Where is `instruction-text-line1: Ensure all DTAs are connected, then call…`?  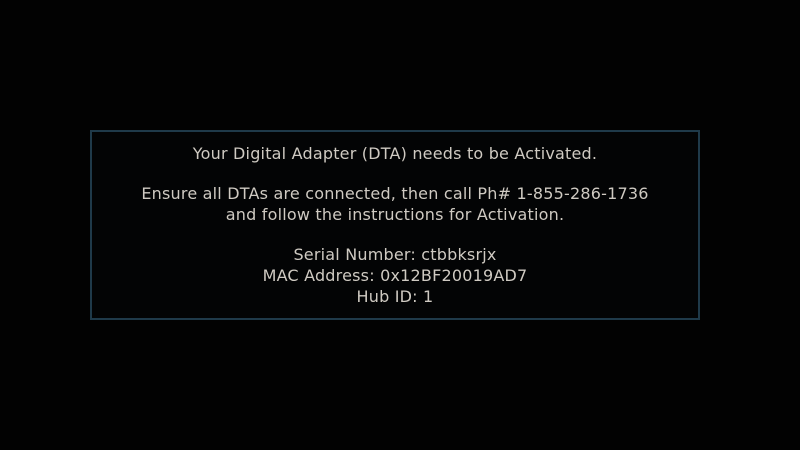 instruction-text-line1: Ensure all DTAs are connected, then call… is located at coordinates (395, 193).